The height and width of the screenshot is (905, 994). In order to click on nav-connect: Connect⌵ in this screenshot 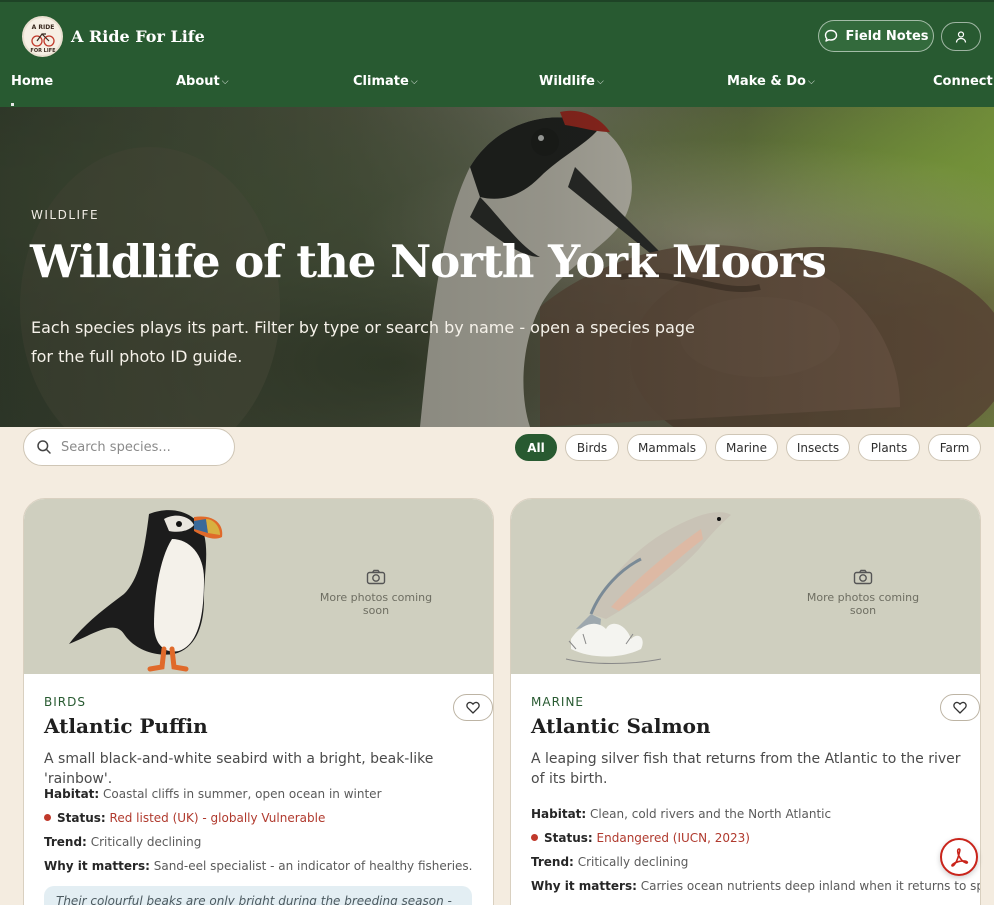, I will do `click(963, 81)`.